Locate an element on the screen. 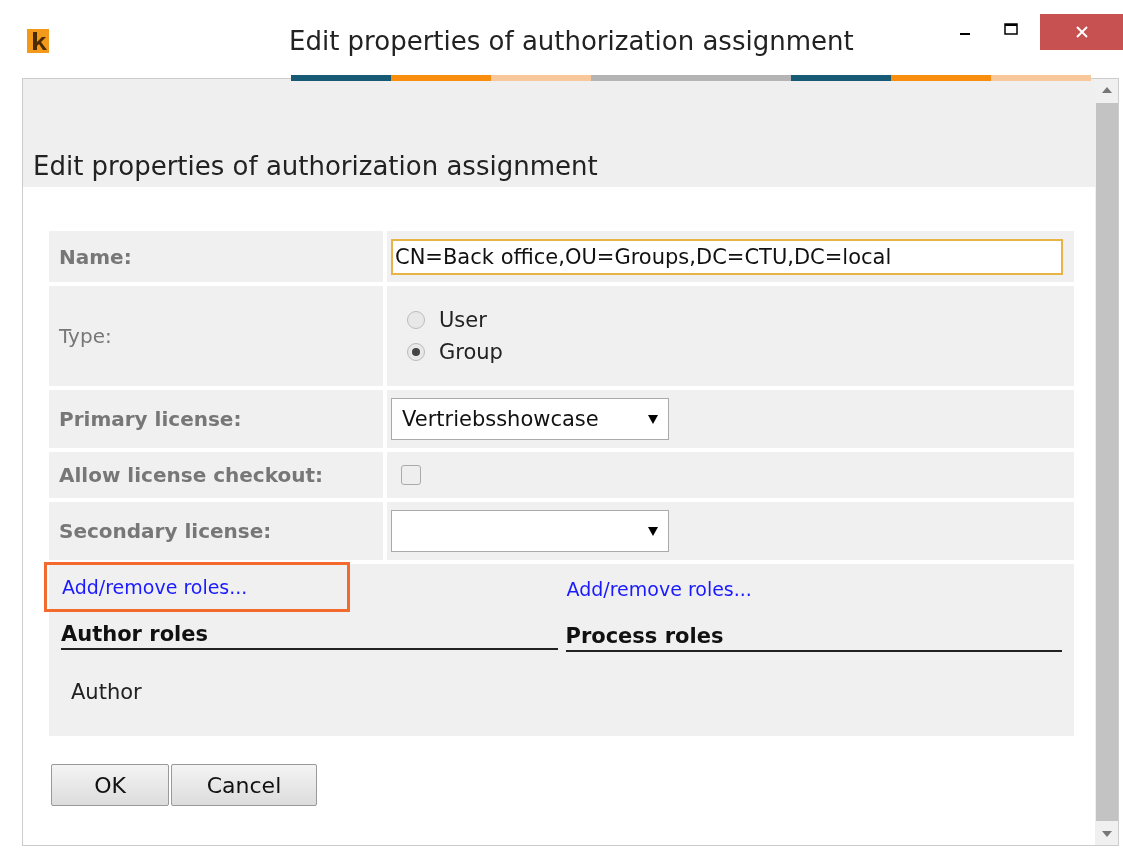 The height and width of the screenshot is (852, 1123). section-heading: Author roles is located at coordinates (309, 632).